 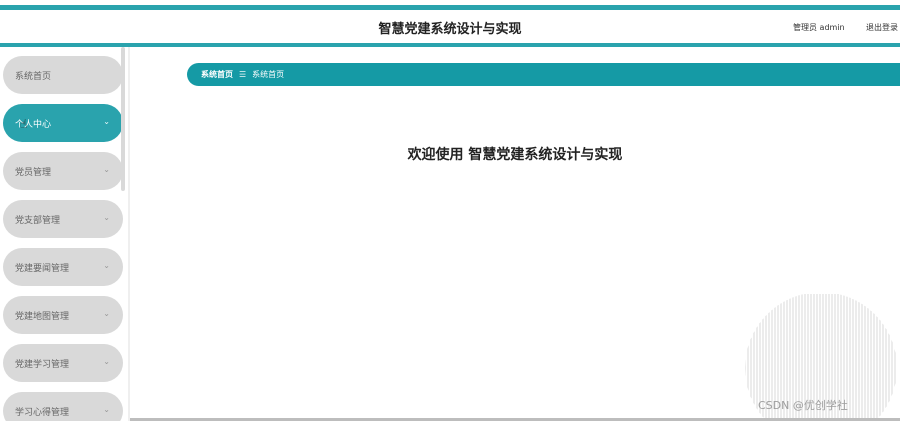 What do you see at coordinates (63, 75) in the screenshot?
I see `sidebar-item-home: 系统首页` at bounding box center [63, 75].